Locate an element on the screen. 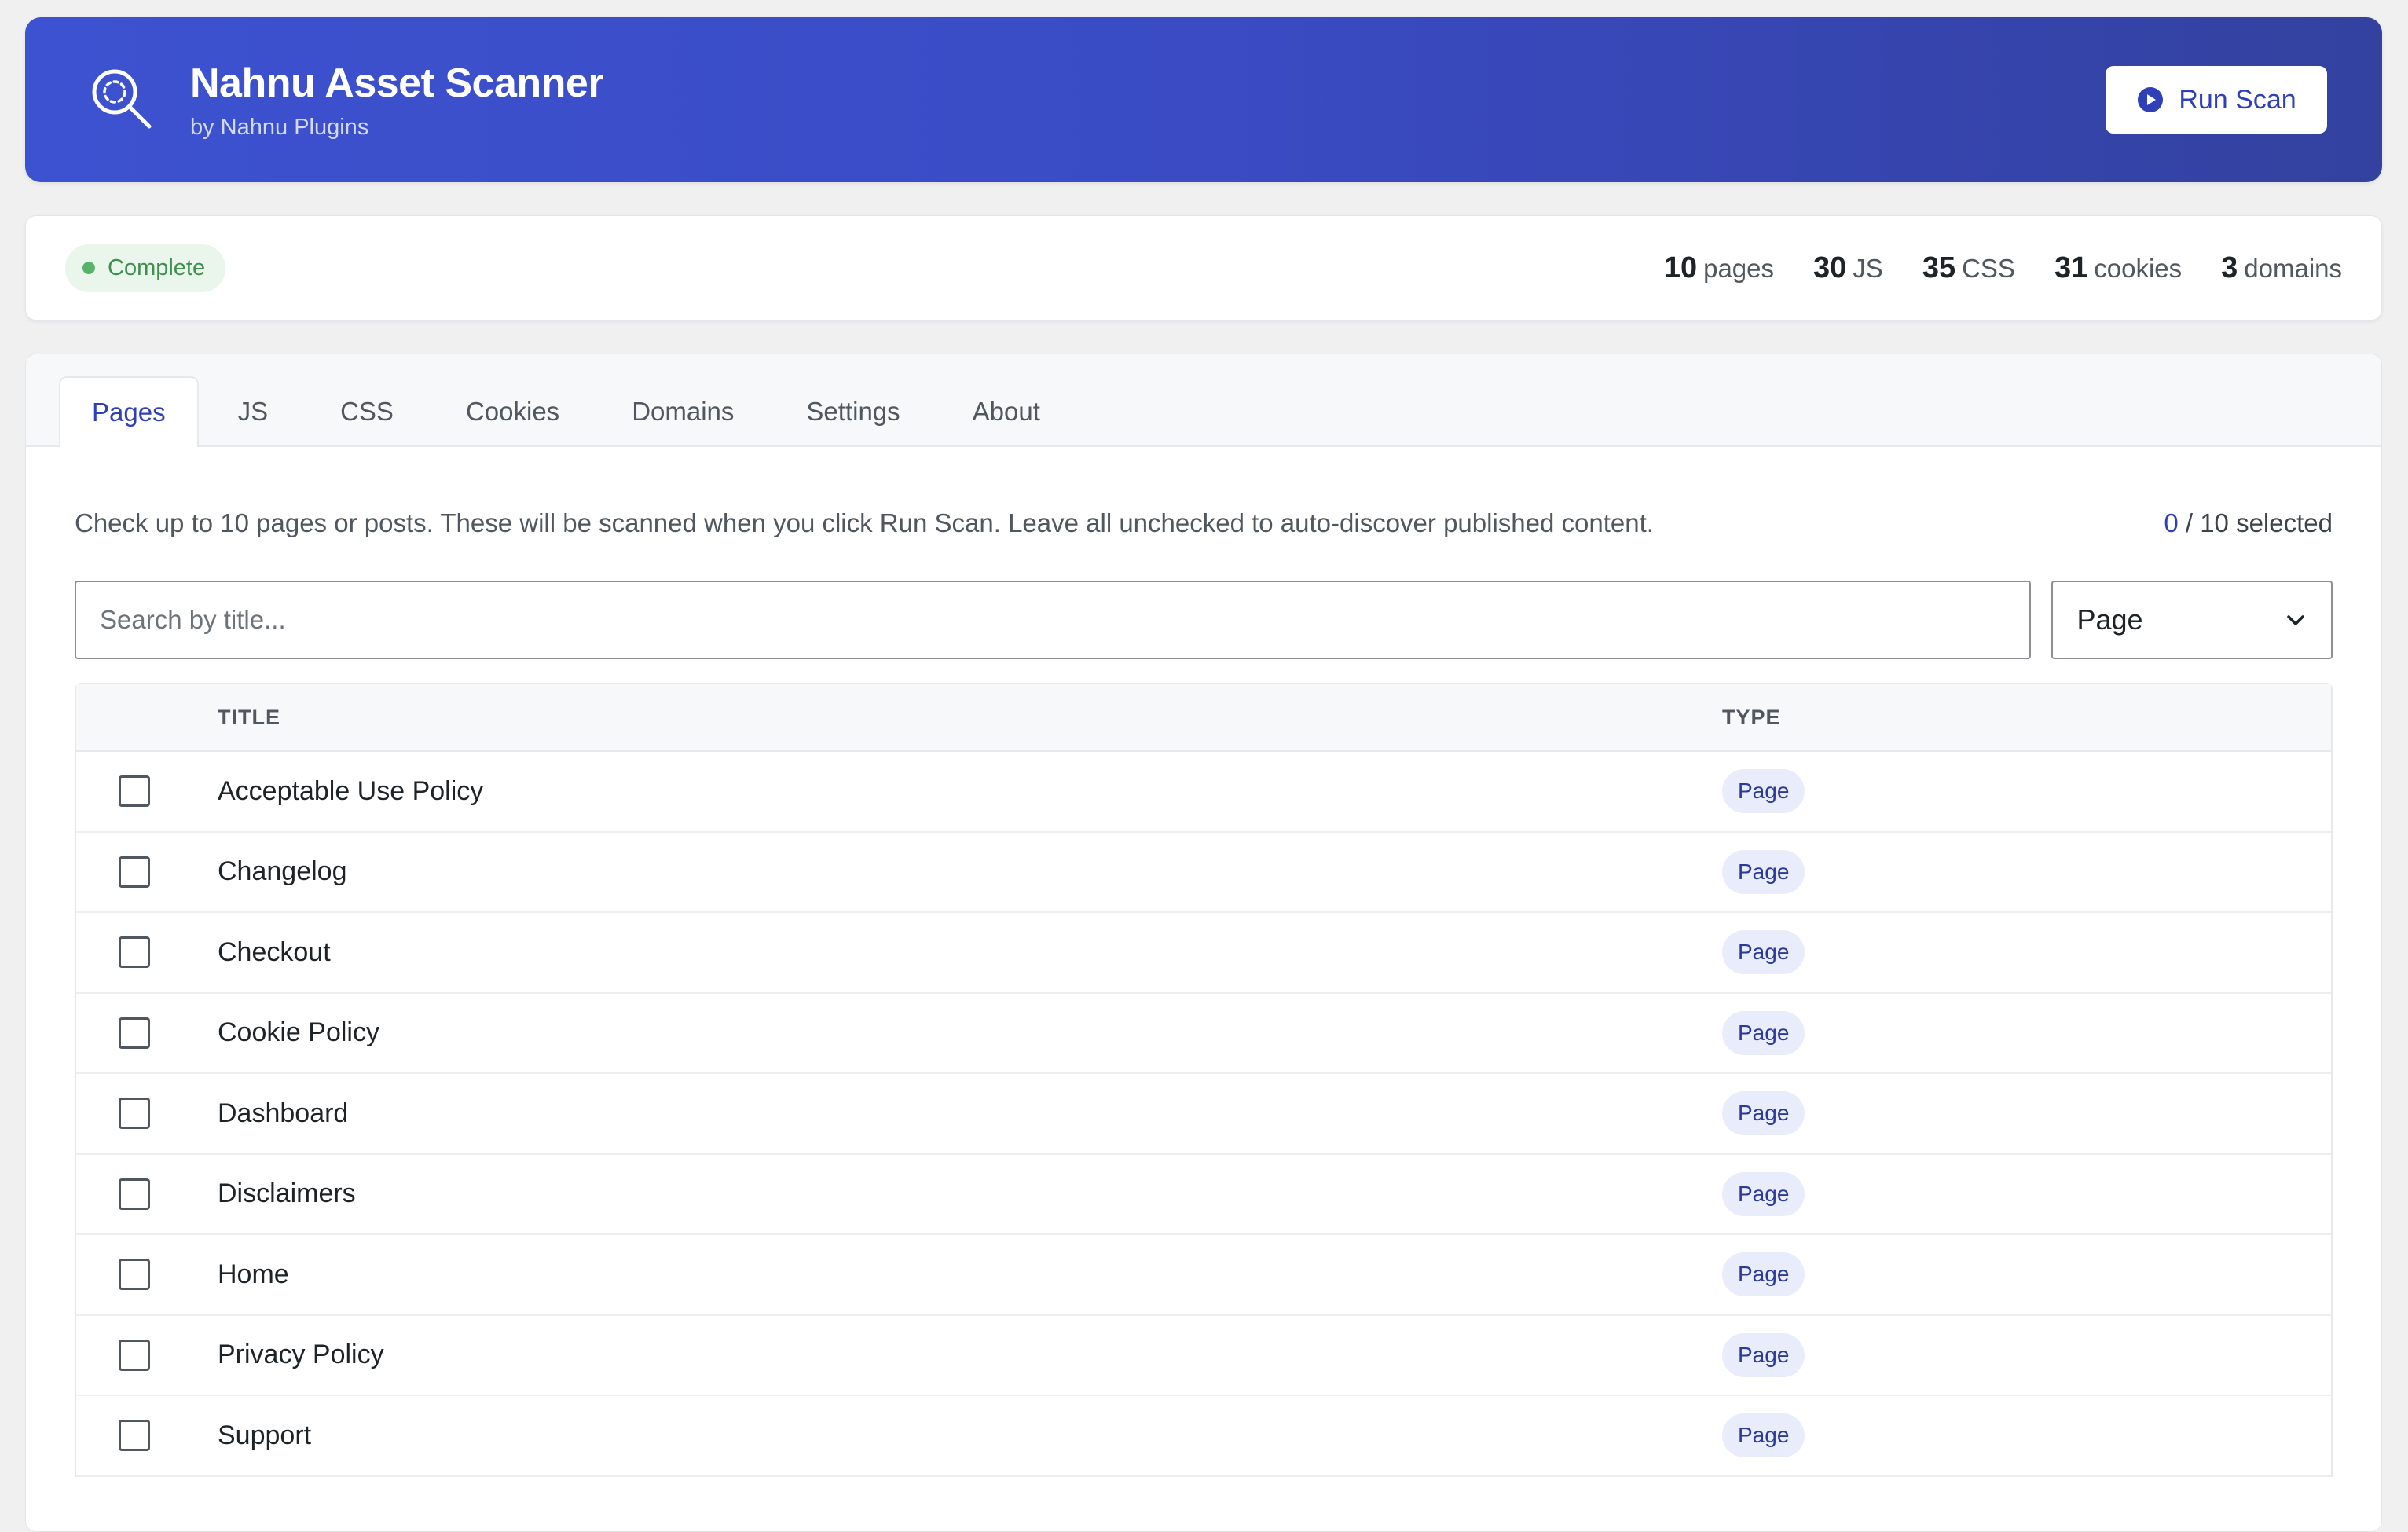 The height and width of the screenshot is (1532, 2408). table-row: Dashboard Page is located at coordinates (1203, 1114).